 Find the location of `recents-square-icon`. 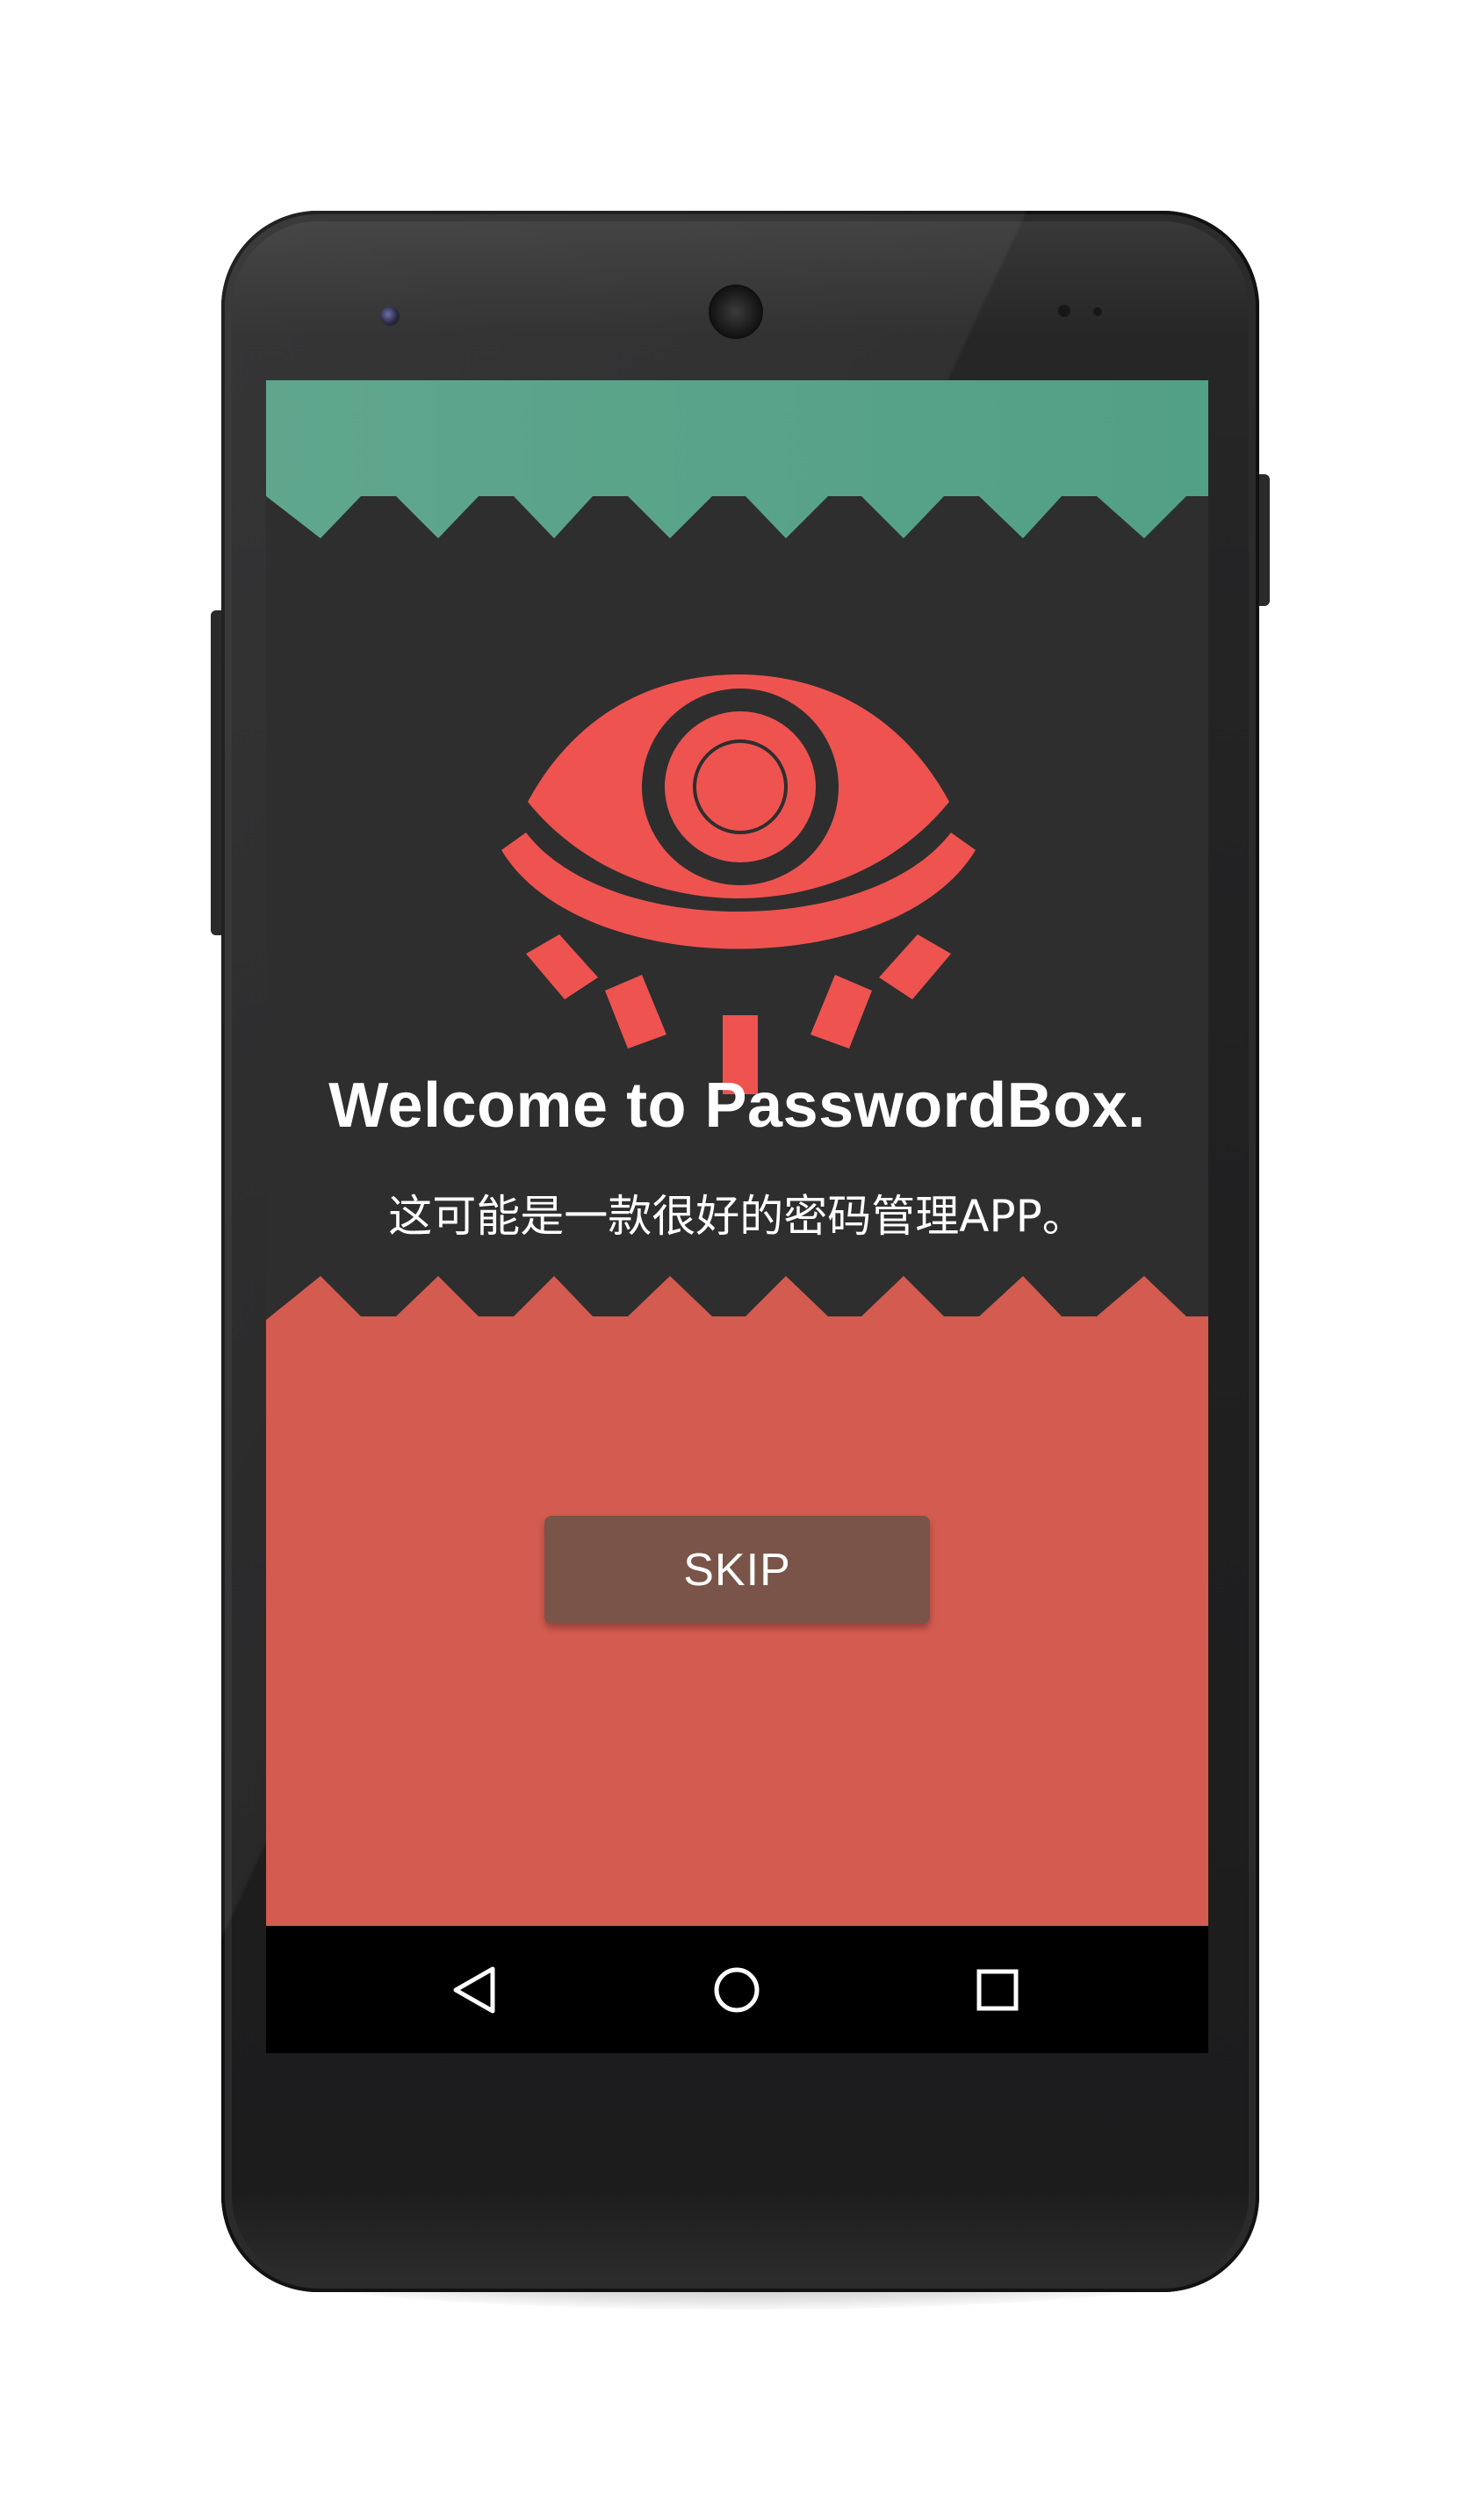

recents-square-icon is located at coordinates (997, 1990).